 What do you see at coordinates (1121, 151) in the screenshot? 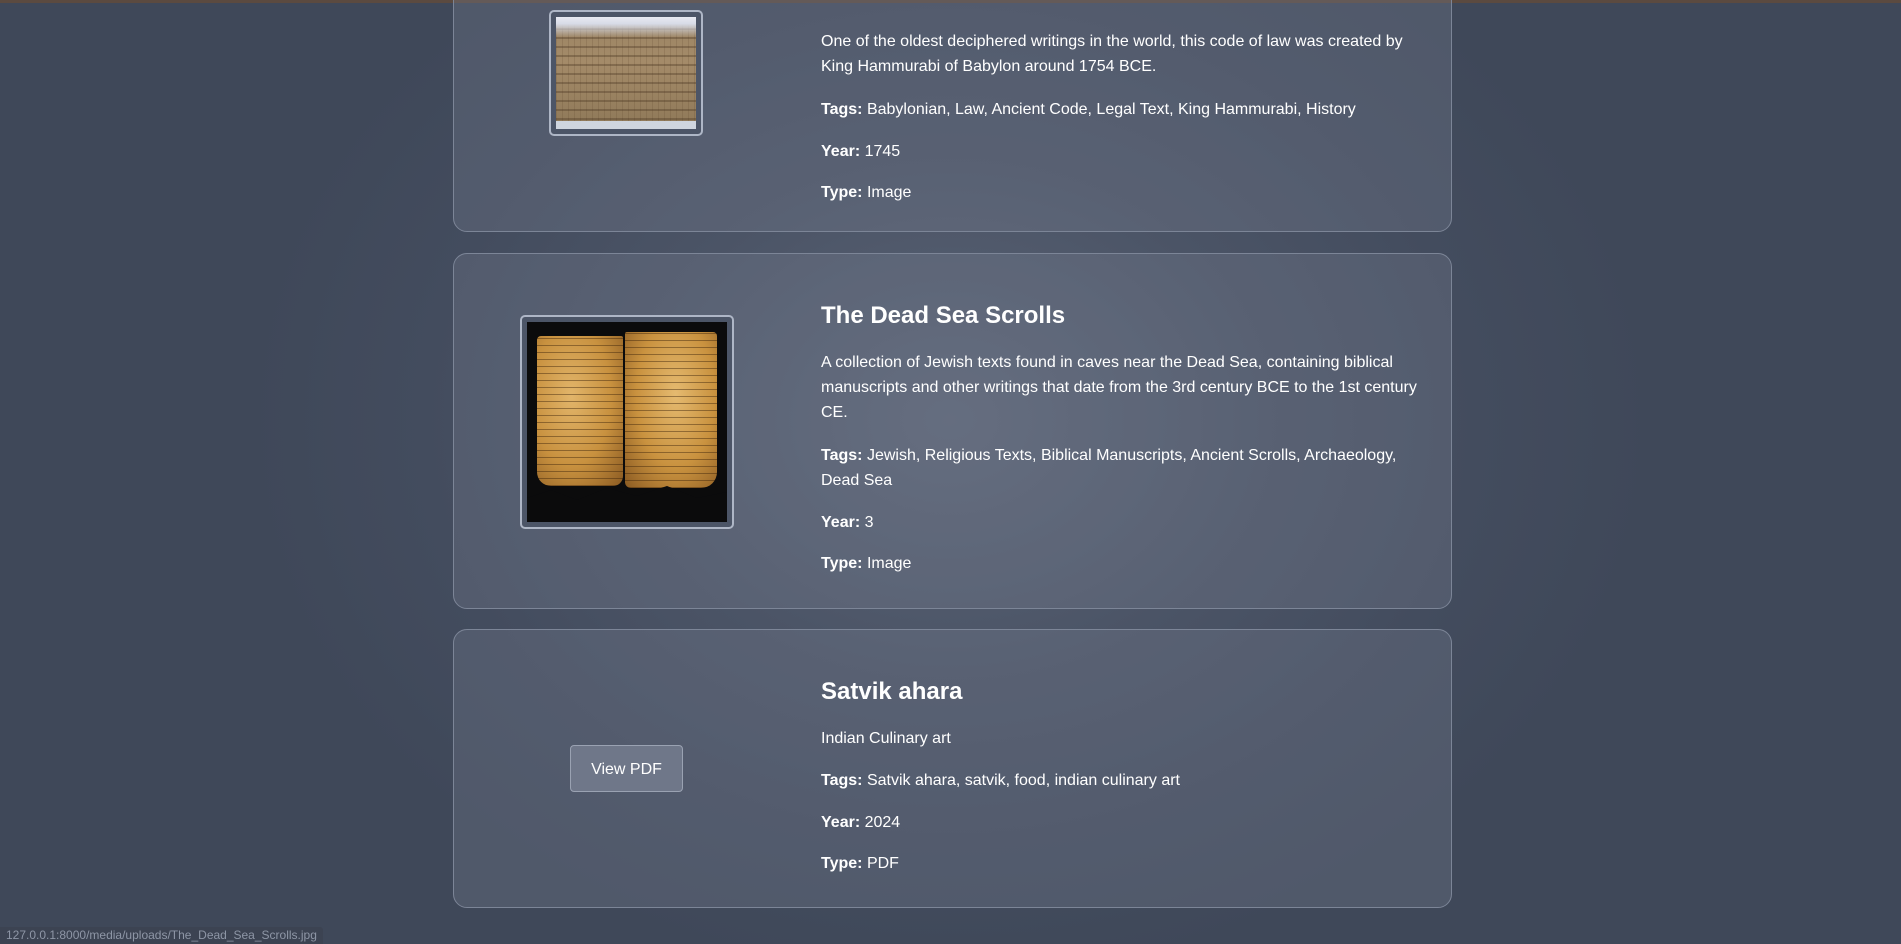
I see `media-year: Year: 1745` at bounding box center [1121, 151].